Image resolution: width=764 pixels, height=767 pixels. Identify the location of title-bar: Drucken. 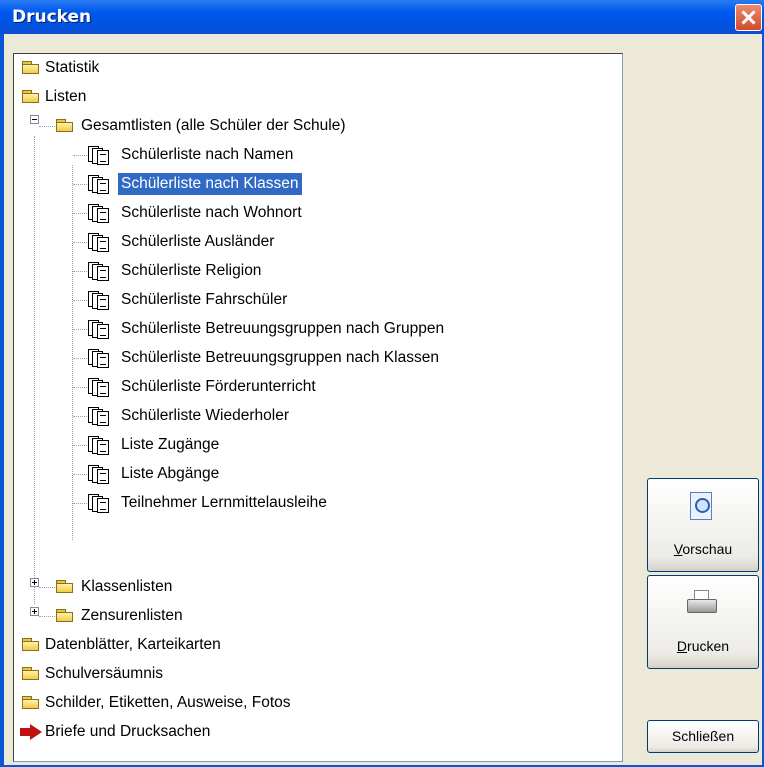
(382, 17).